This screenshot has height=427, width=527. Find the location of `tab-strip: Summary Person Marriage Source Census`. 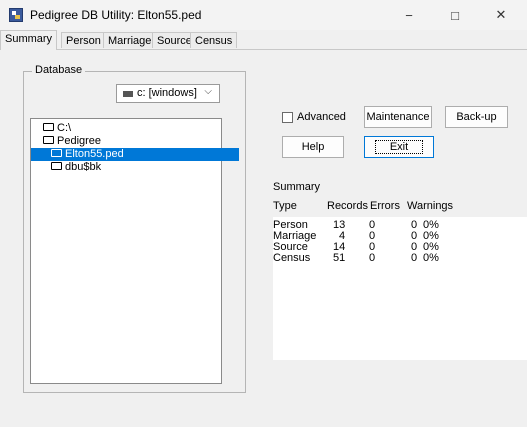

tab-strip: Summary Person Marriage Source Census is located at coordinates (263, 40).